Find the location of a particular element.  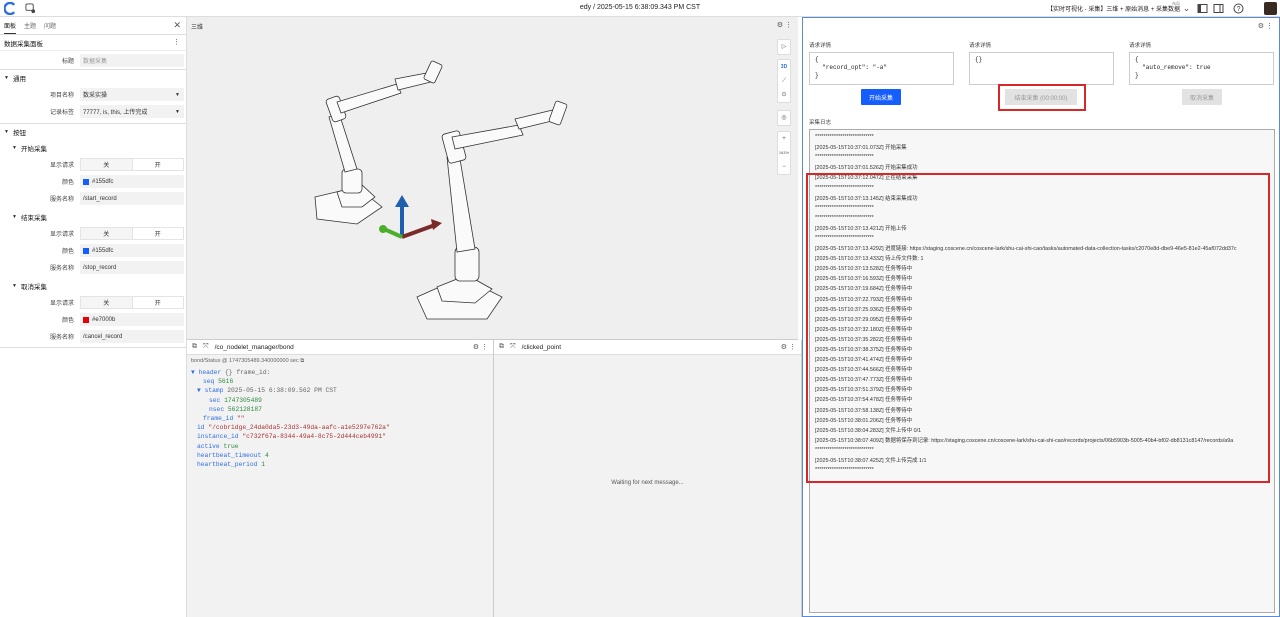

field-value: 4 is located at coordinates (267, 455).